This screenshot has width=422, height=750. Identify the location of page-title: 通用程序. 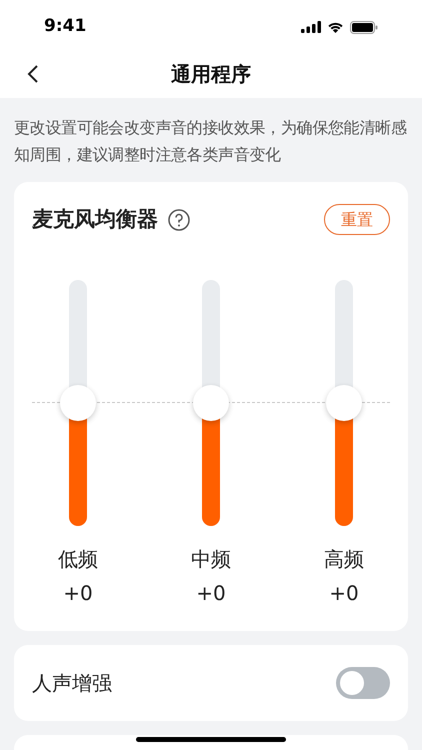
(211, 74).